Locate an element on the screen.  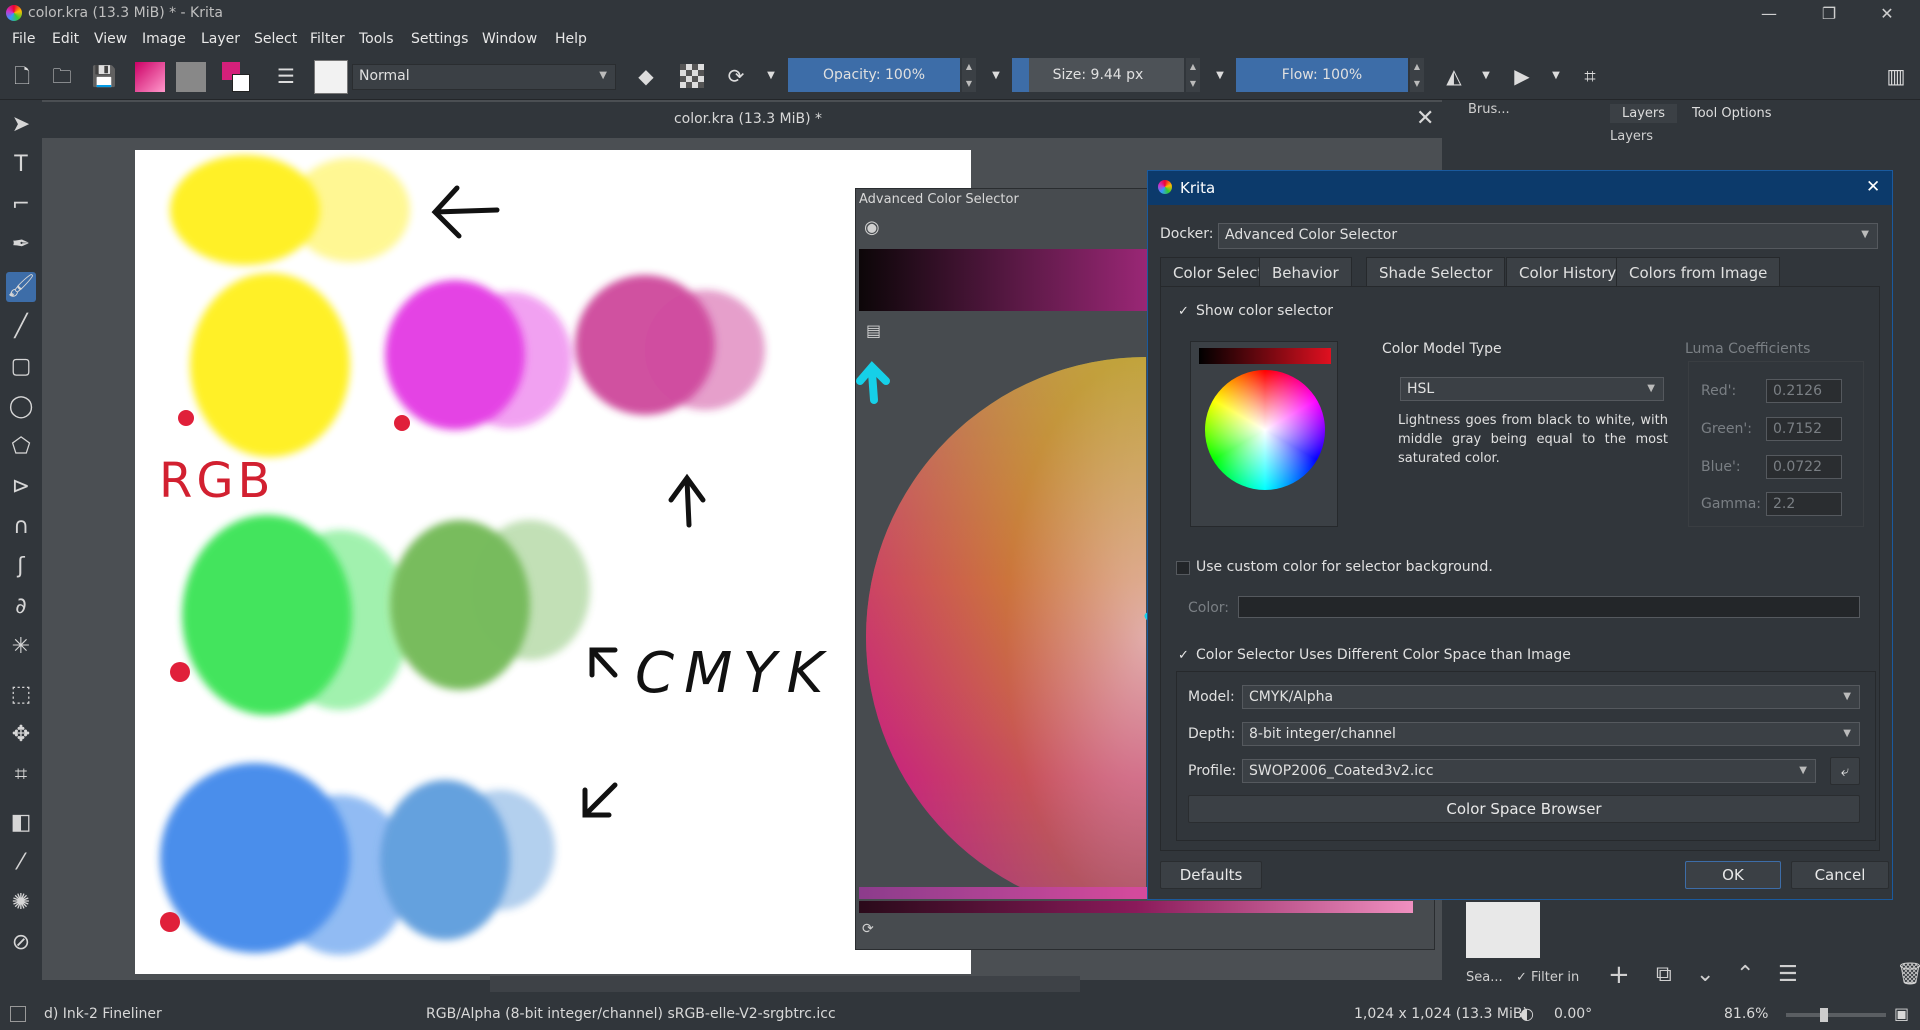
custom-color-button is located at coordinates (1549, 607).